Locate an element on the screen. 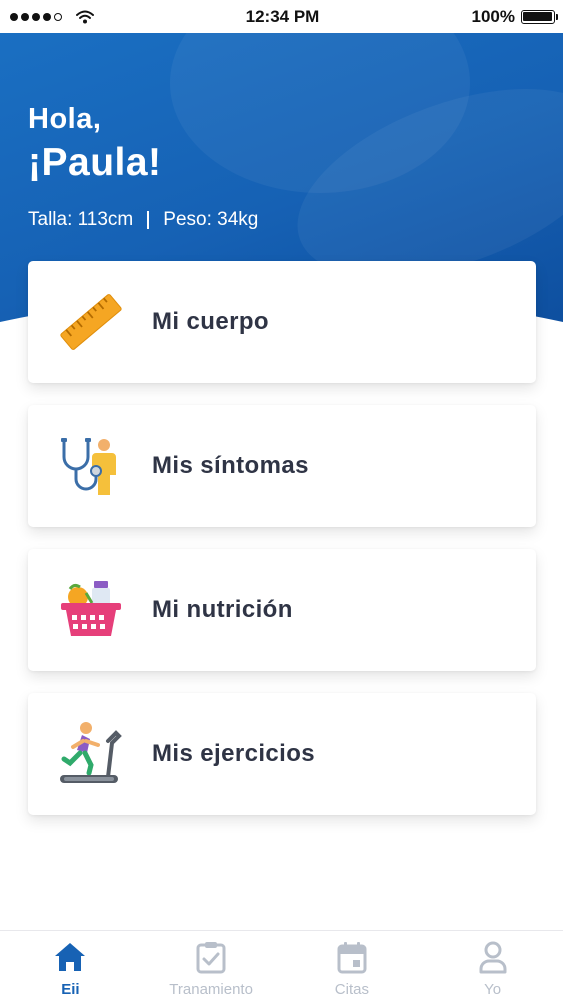 Image resolution: width=563 pixels, height=1000 pixels. ruler-icon is located at coordinates (91, 322).